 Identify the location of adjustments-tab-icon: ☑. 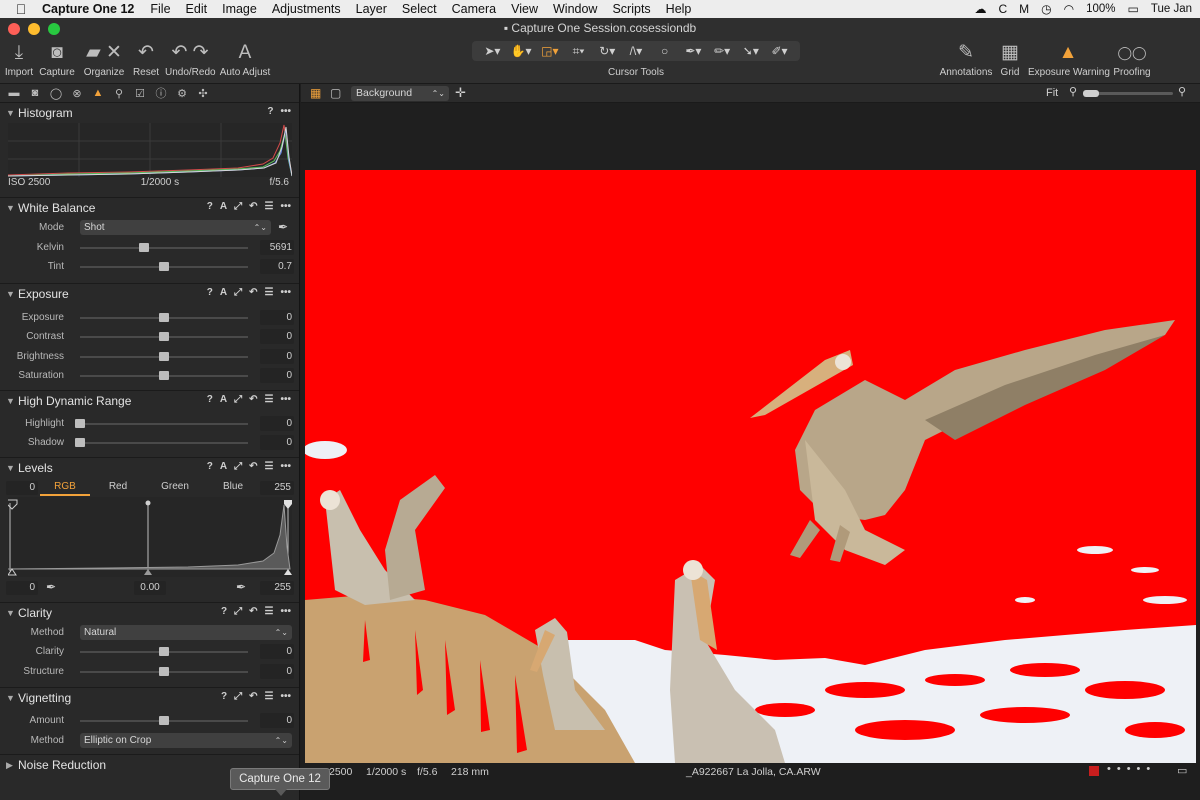
(140, 93).